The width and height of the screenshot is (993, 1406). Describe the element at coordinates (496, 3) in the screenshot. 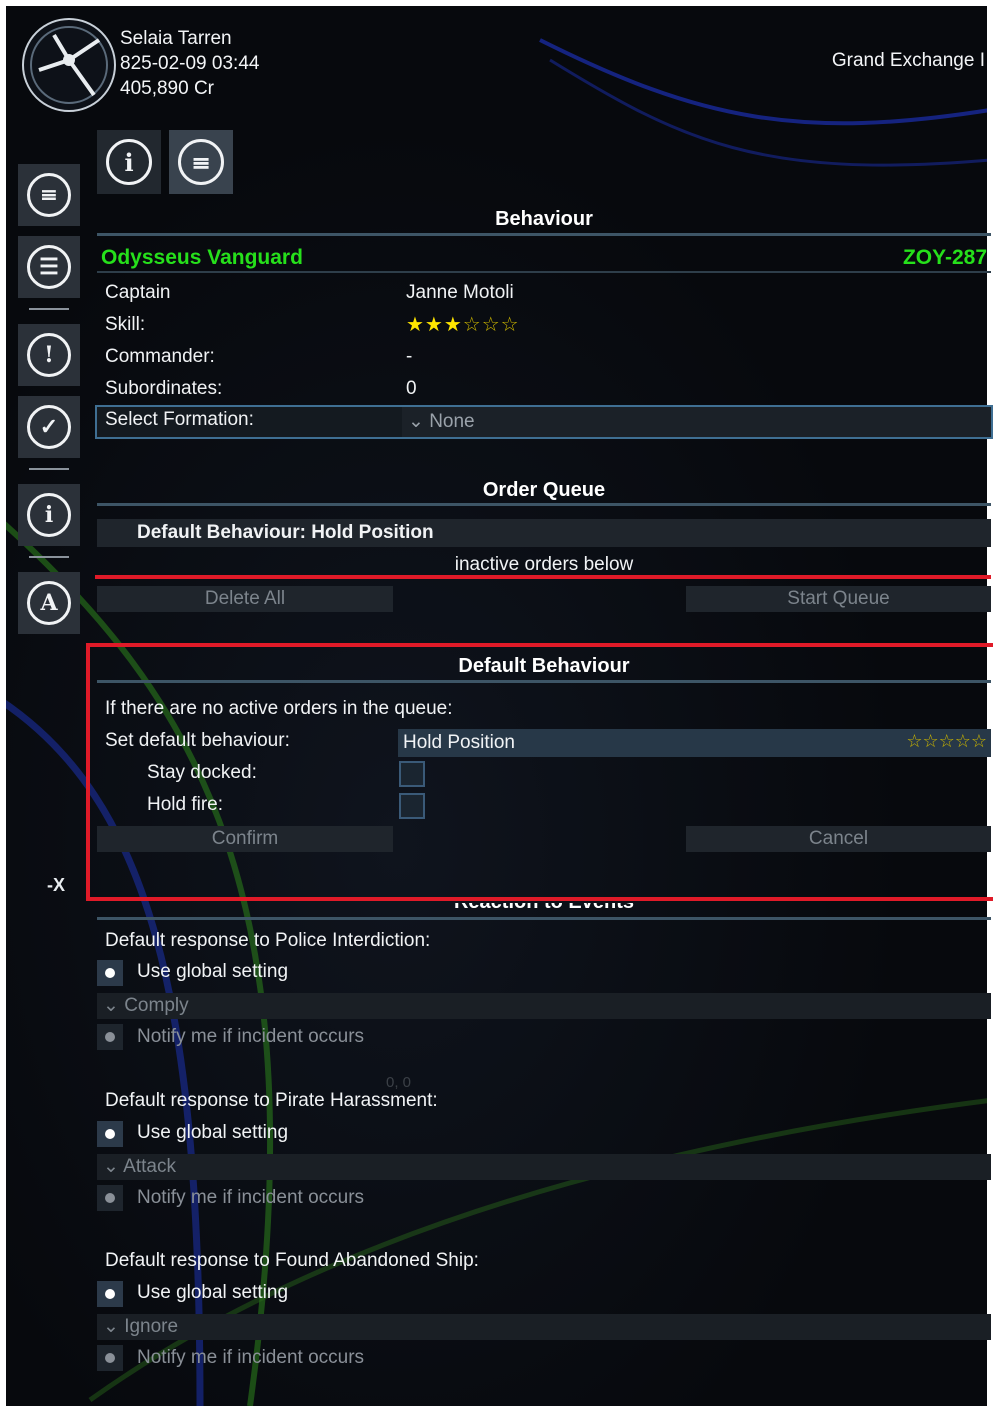

I see `frame-top-edge` at that location.